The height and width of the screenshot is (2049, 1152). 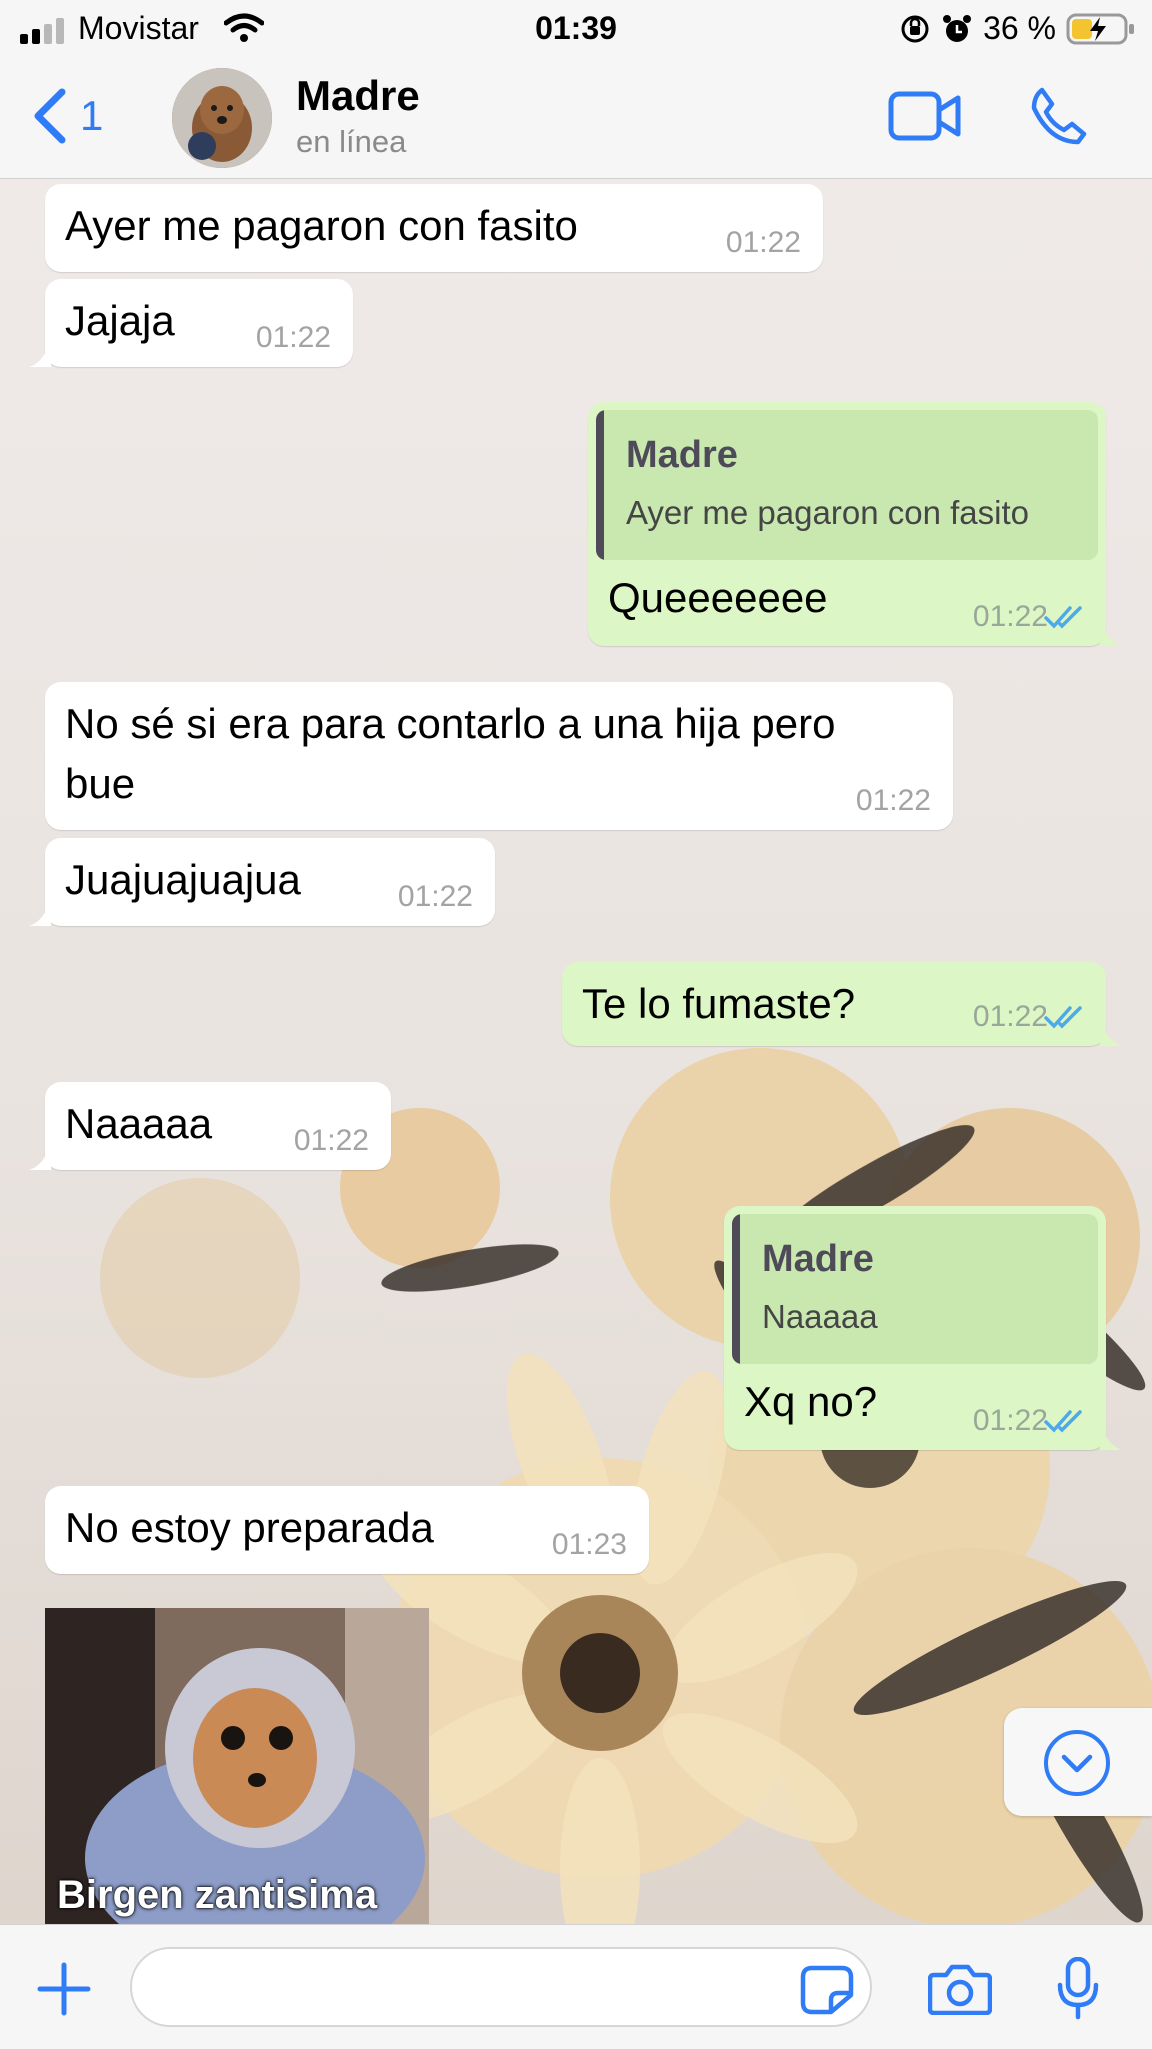 I want to click on battery-percent: 36 %, so click(x=1019, y=28).